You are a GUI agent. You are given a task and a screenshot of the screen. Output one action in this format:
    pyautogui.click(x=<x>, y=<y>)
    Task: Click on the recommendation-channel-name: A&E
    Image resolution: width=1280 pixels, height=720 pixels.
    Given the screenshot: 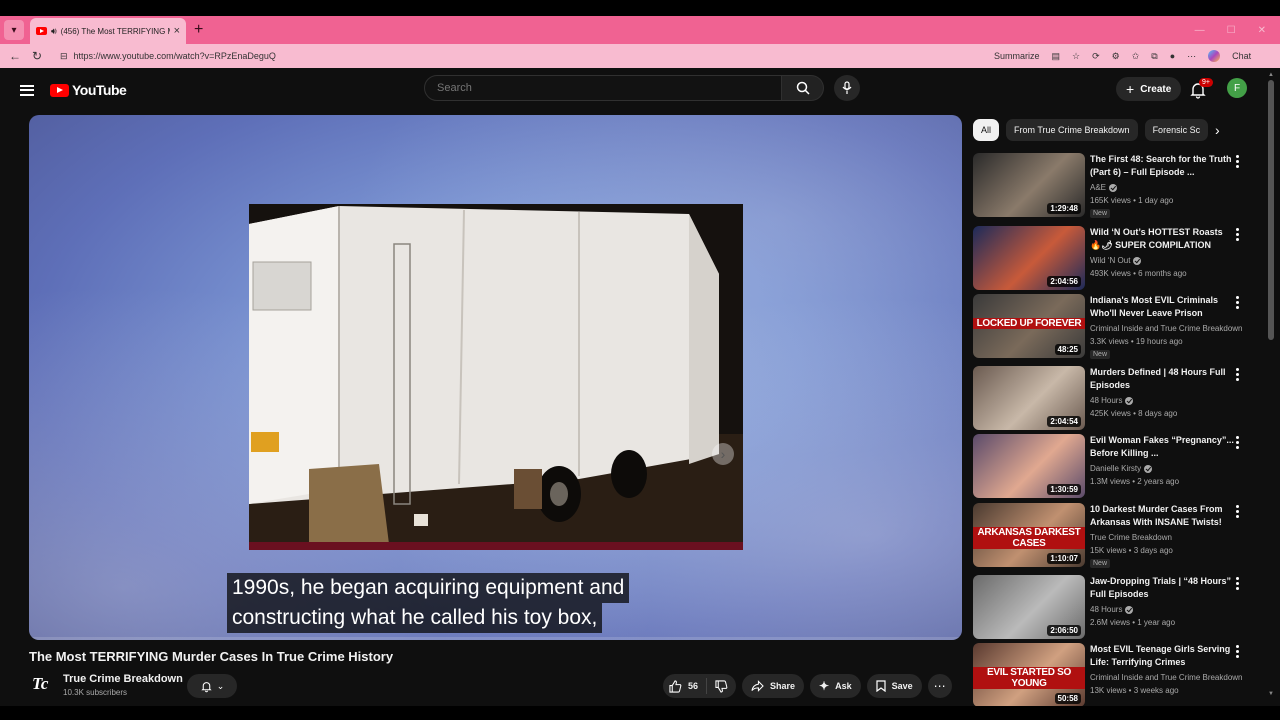 What is the action you would take?
    pyautogui.click(x=1098, y=187)
    